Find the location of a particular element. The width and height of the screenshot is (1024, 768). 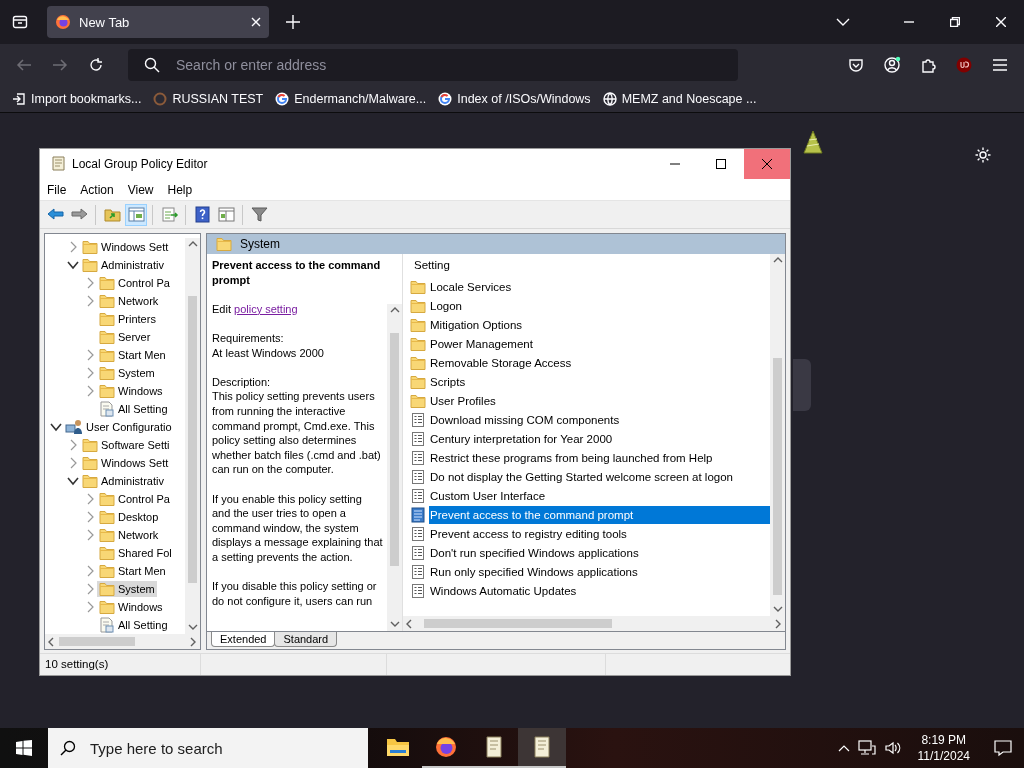

list-item: Century interpretation for Year 2000 is located at coordinates (599, 438).